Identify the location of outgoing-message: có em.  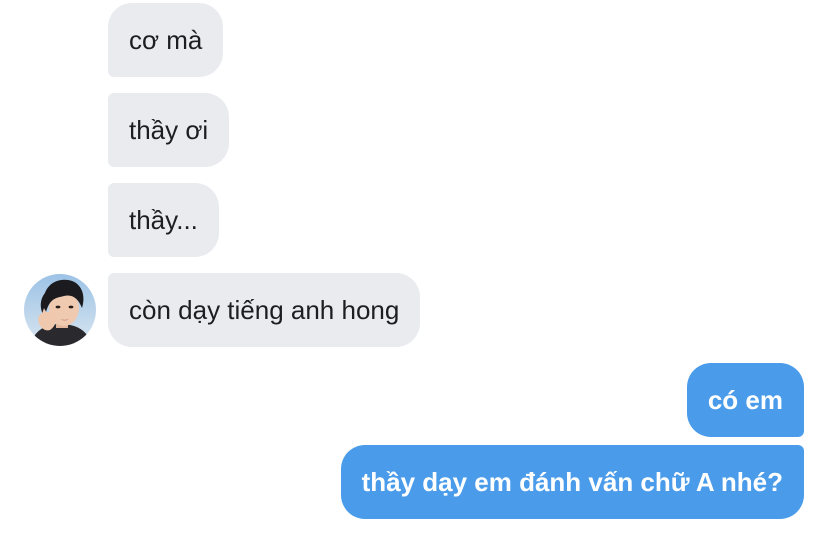
(745, 400).